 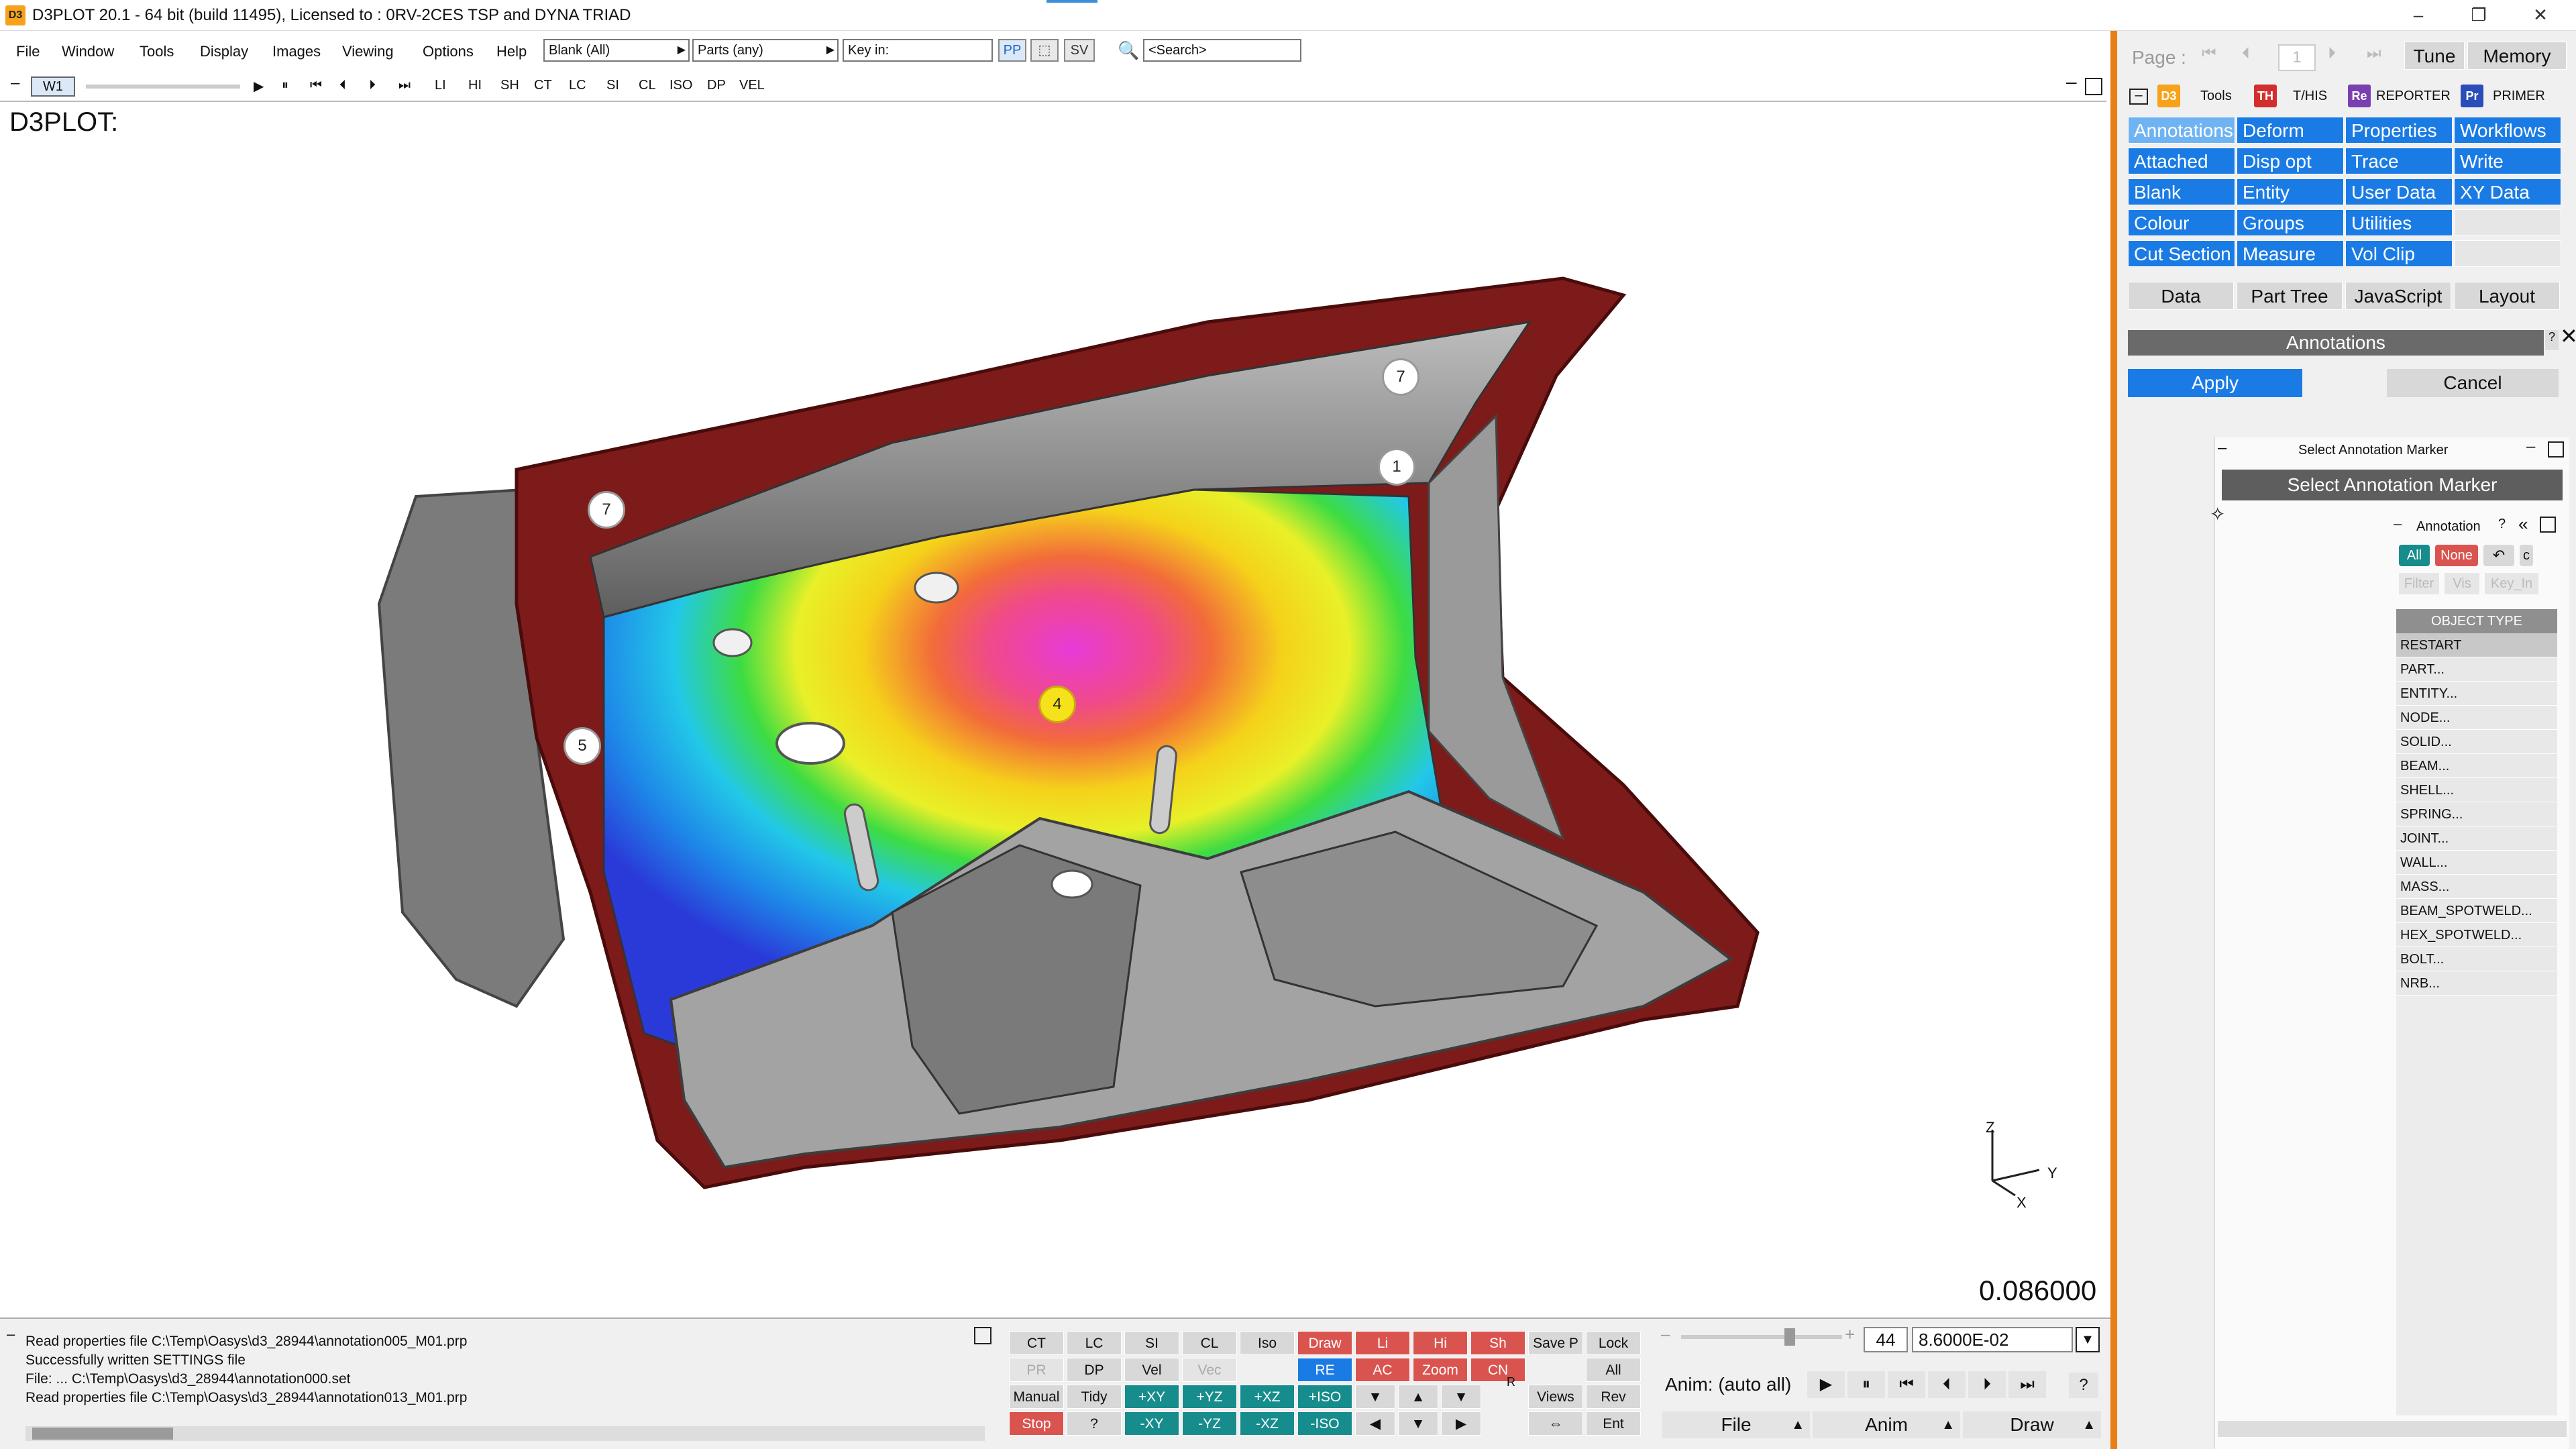 What do you see at coordinates (1613, 1397) in the screenshot?
I see `rev-button: Rev` at bounding box center [1613, 1397].